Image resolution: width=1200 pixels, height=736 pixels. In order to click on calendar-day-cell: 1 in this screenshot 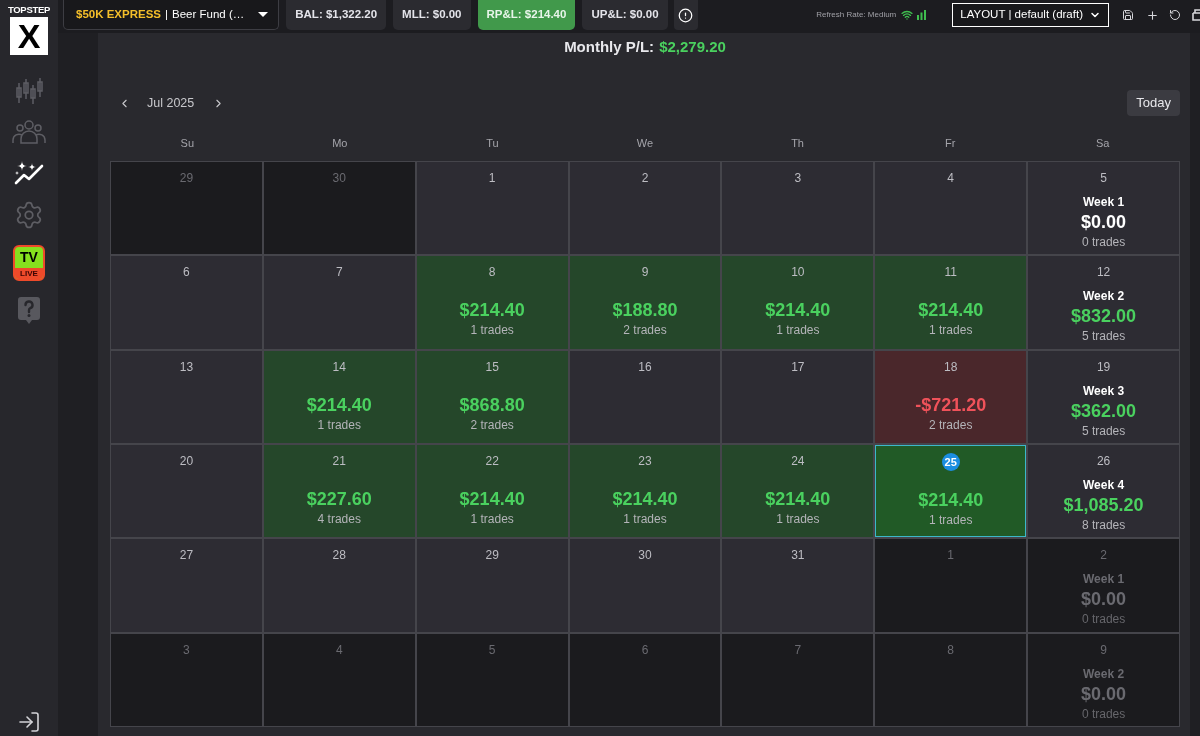, I will do `click(492, 208)`.